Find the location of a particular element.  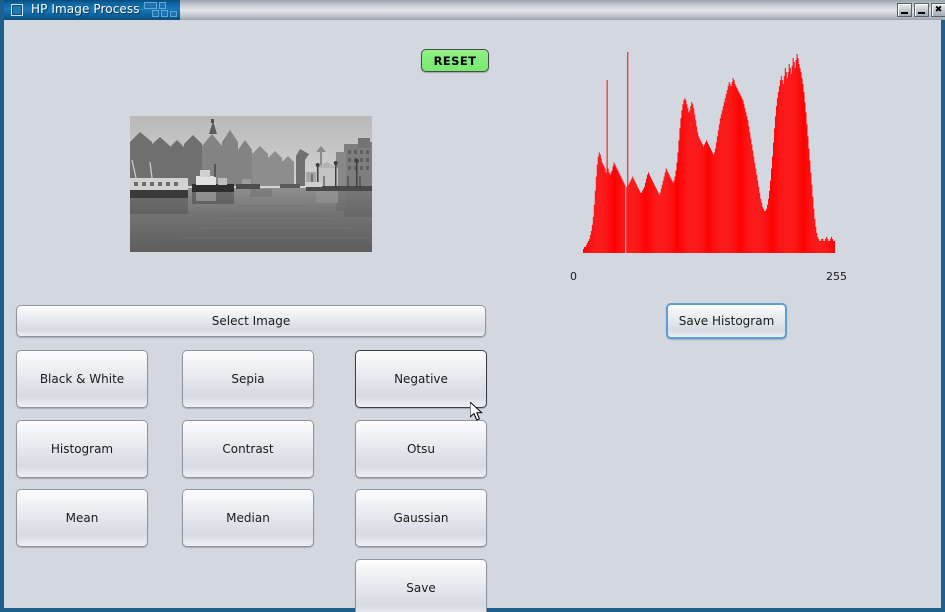

histogram-axis-min-label: 0 is located at coordinates (573, 276).